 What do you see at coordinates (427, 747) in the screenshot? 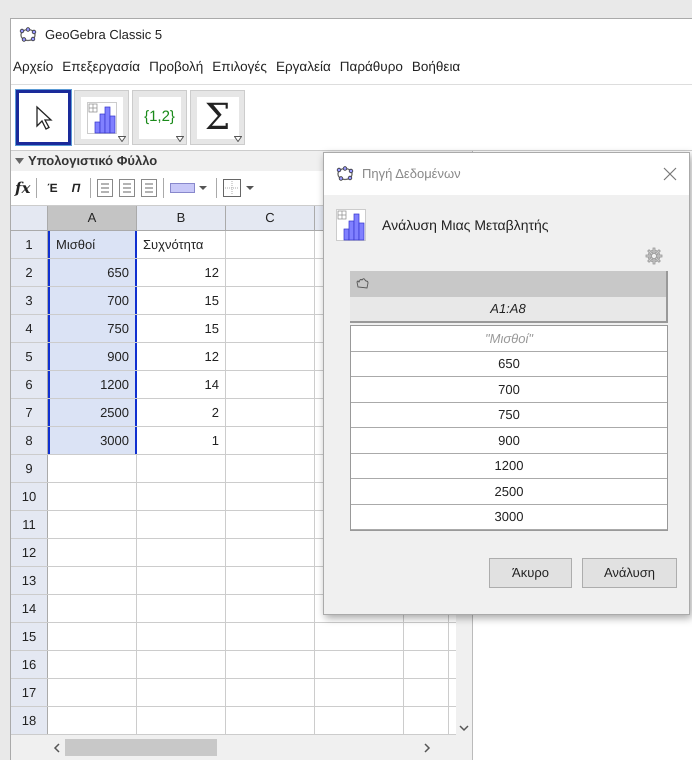
I see `scroll-right-icon` at bounding box center [427, 747].